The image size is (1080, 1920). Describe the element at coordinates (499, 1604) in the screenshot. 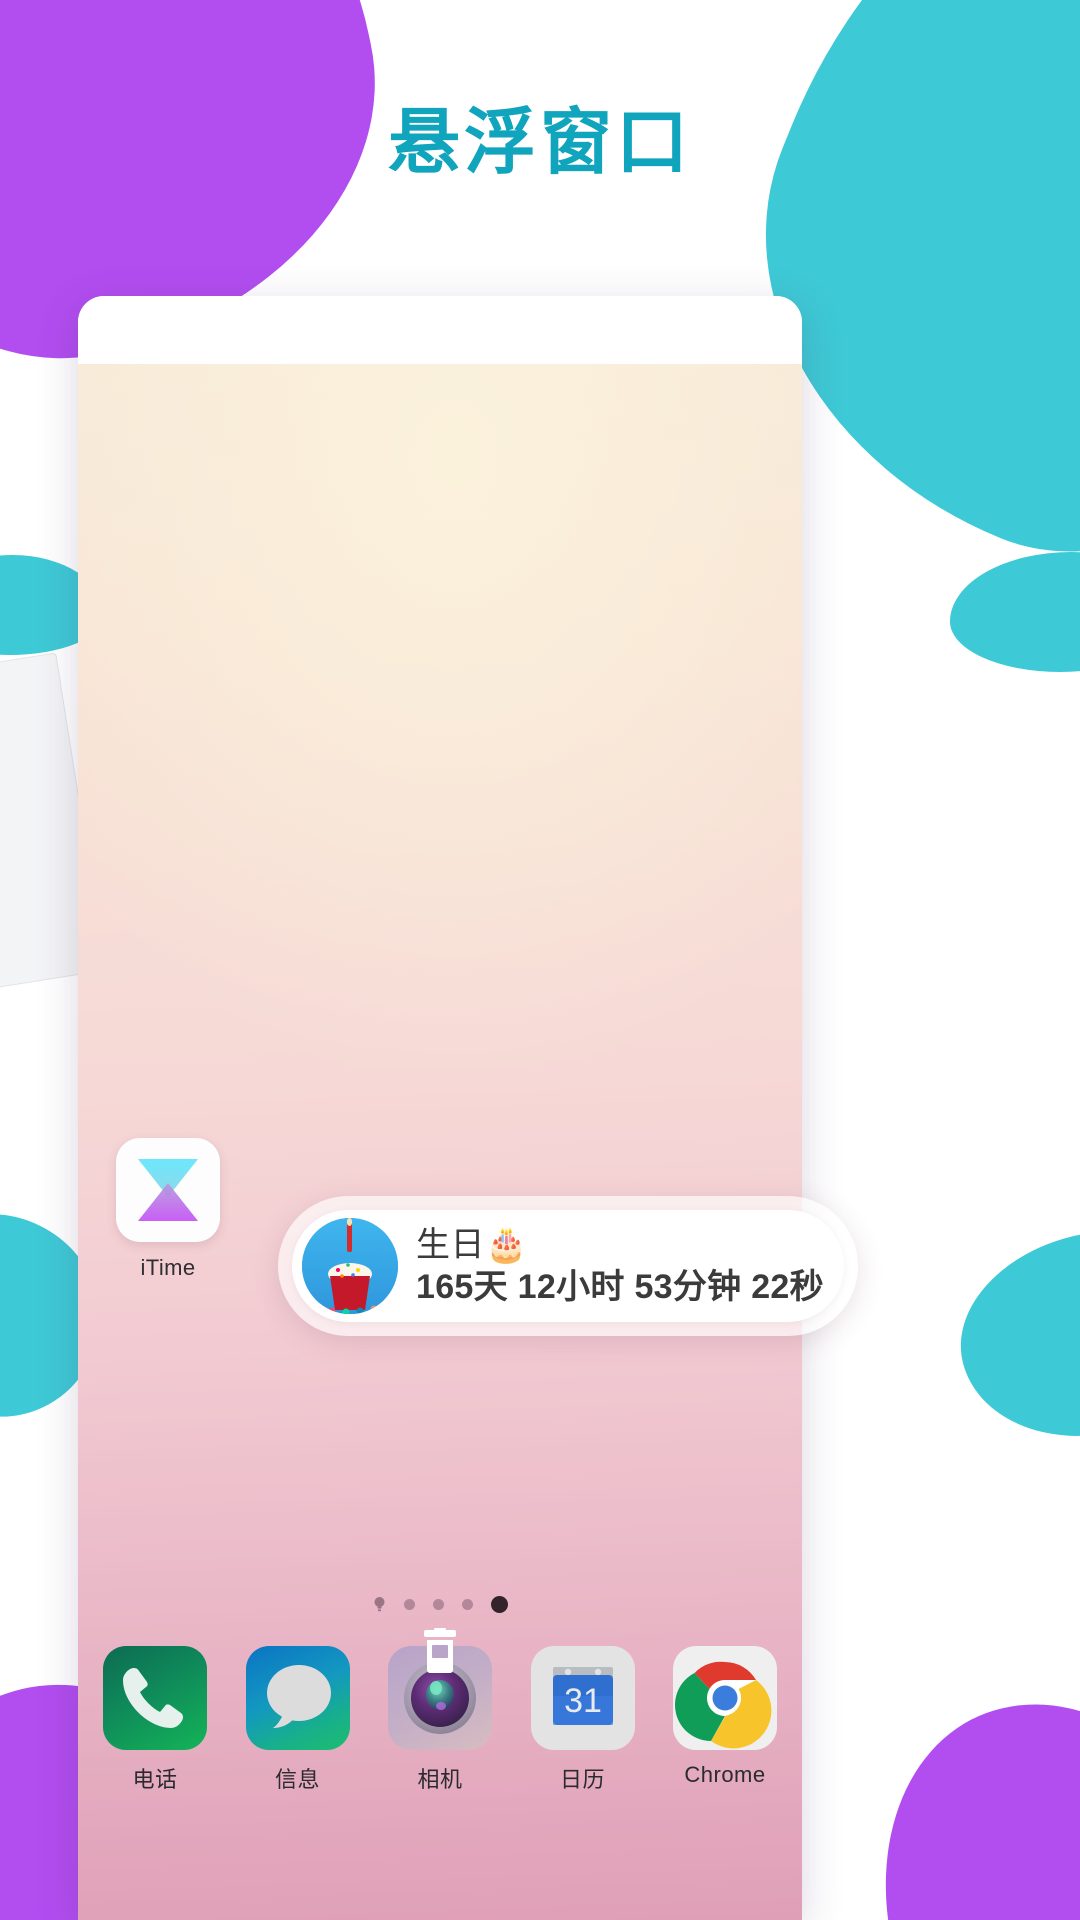

I see `page-dot-active` at that location.